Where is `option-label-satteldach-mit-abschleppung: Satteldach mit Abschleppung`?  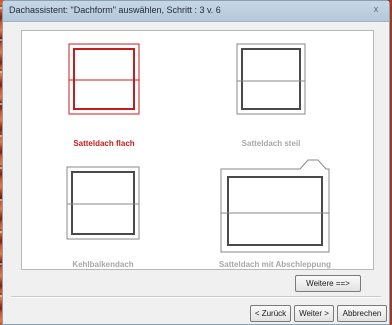
option-label-satteldach-mit-abschleppung: Satteldach mit Abschleppung is located at coordinates (275, 264).